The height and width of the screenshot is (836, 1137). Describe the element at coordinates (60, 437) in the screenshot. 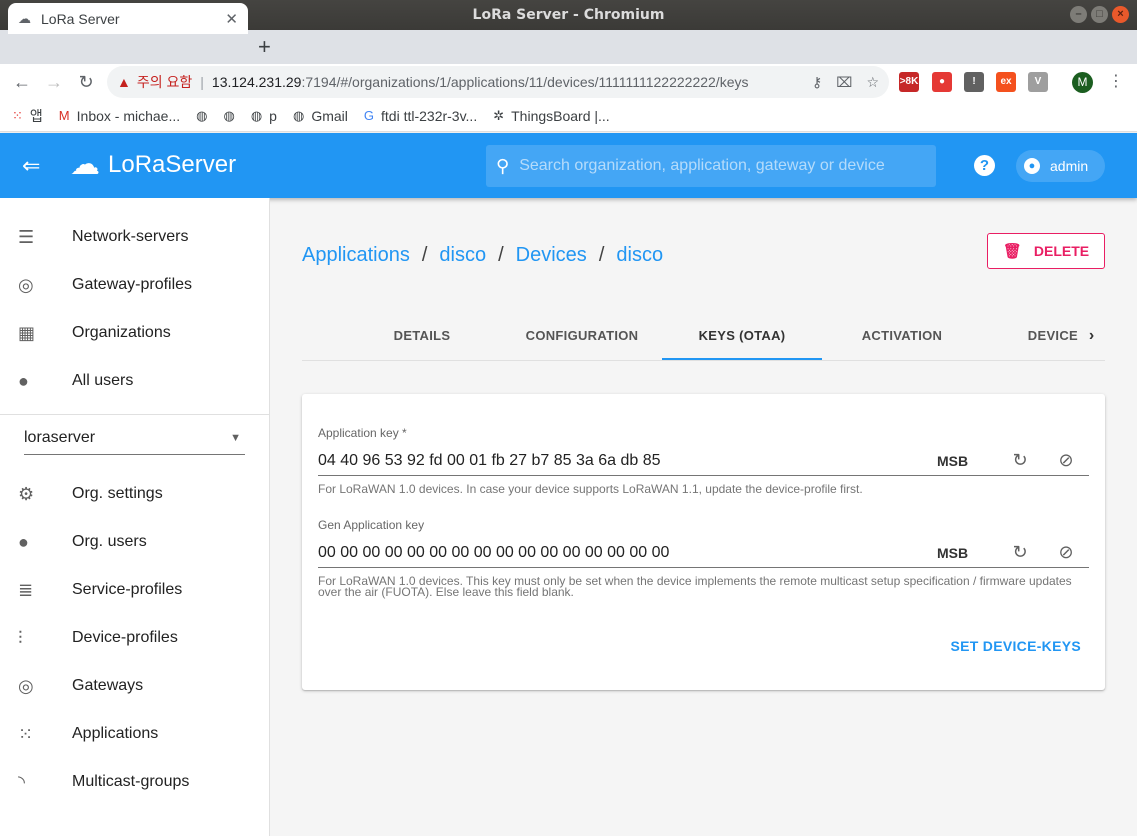

I see `organization-select-value: loraserver` at that location.